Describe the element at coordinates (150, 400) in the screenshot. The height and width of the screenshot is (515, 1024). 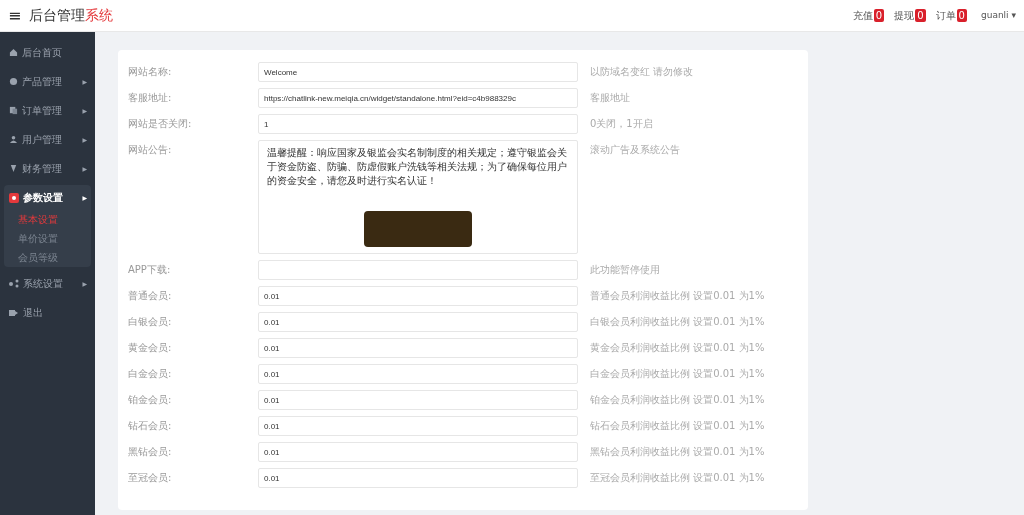
I see `field-label: 铂金会员:` at that location.